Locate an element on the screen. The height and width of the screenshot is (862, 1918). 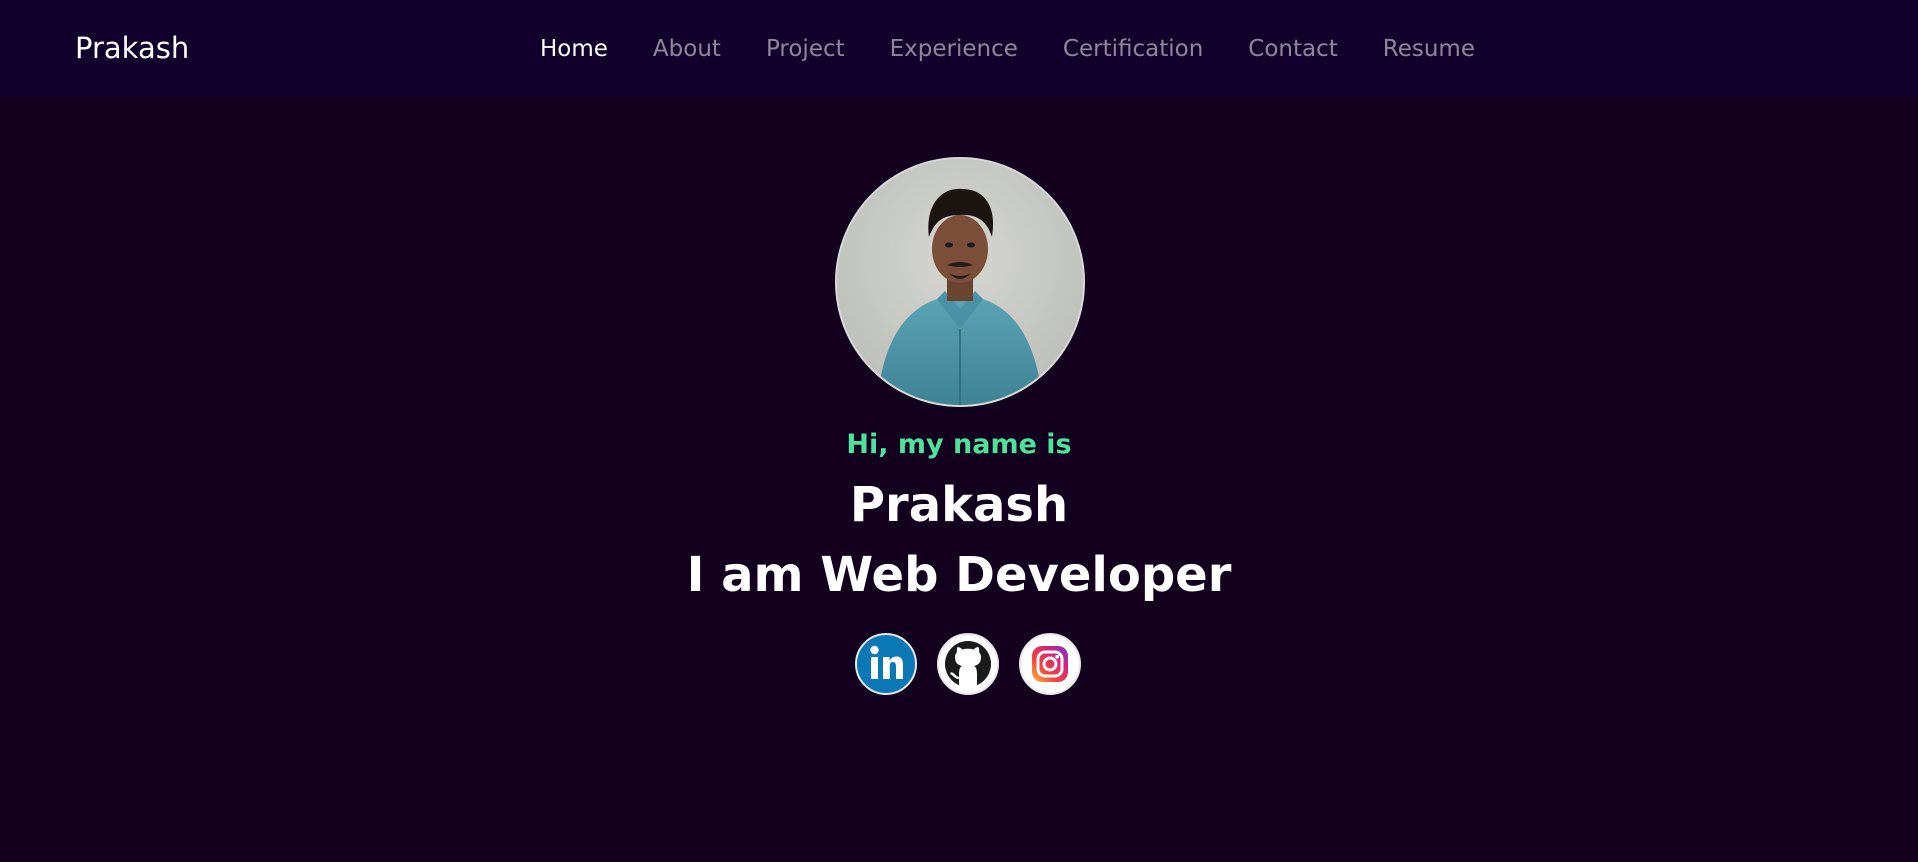
nav-link-certification: Certification is located at coordinates (1133, 49).